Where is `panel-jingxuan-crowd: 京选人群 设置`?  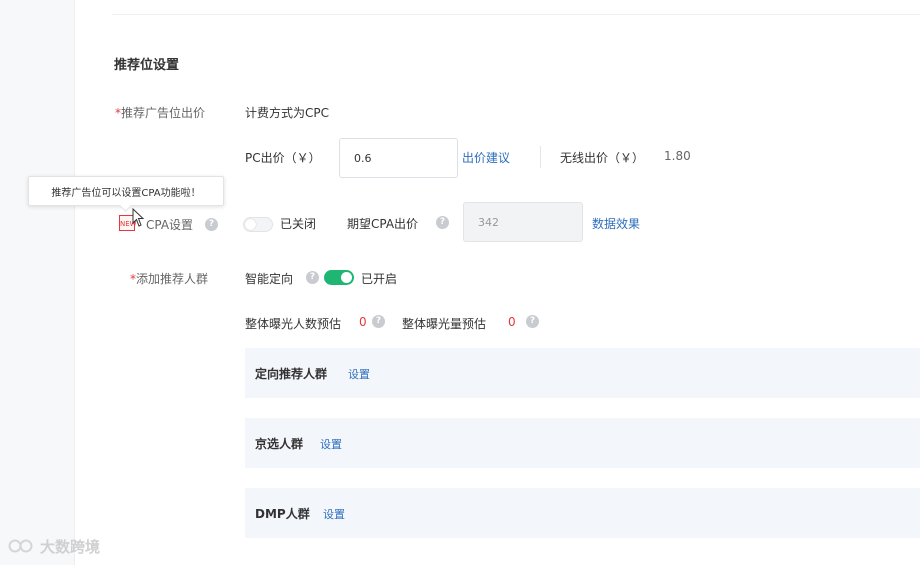 panel-jingxuan-crowd: 京选人群 设置 is located at coordinates (582, 443).